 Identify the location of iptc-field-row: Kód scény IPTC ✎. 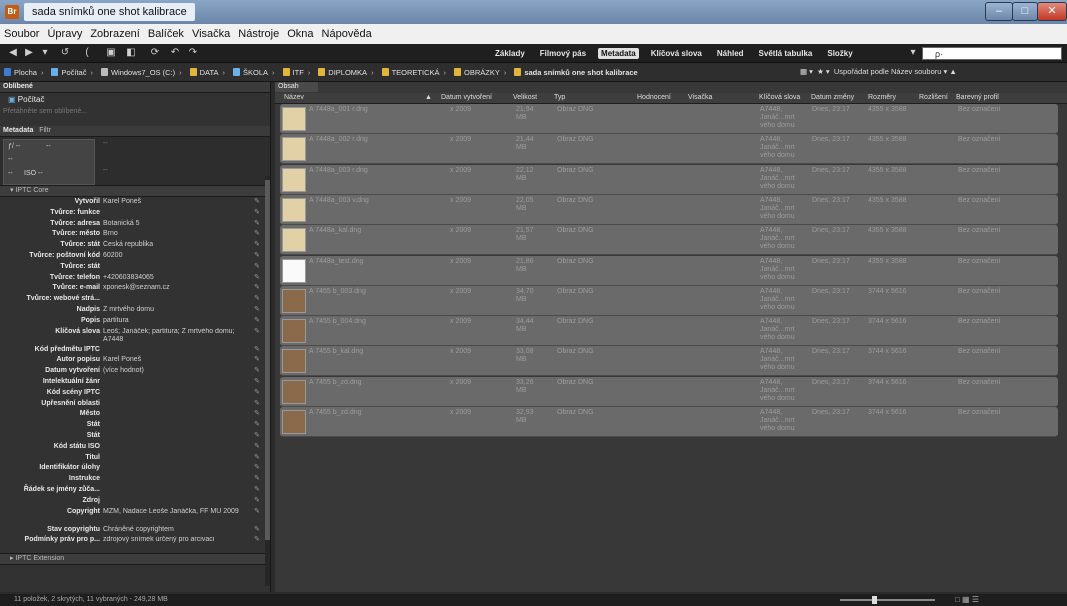
(135, 393).